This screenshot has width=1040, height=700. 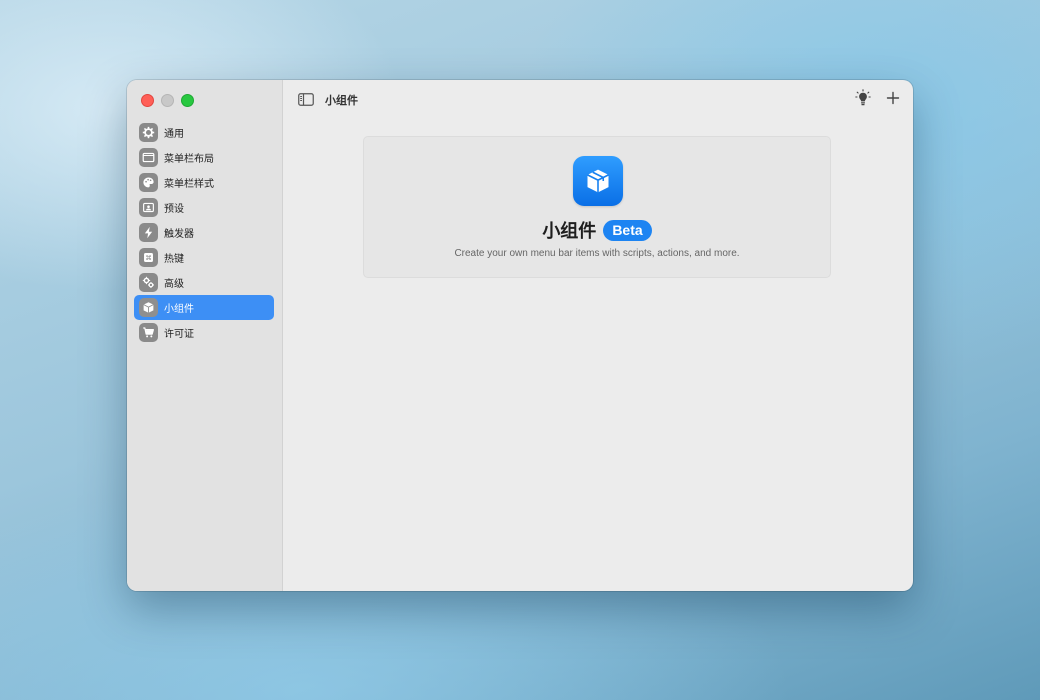 I want to click on hero-title: 小组件, so click(x=569, y=231).